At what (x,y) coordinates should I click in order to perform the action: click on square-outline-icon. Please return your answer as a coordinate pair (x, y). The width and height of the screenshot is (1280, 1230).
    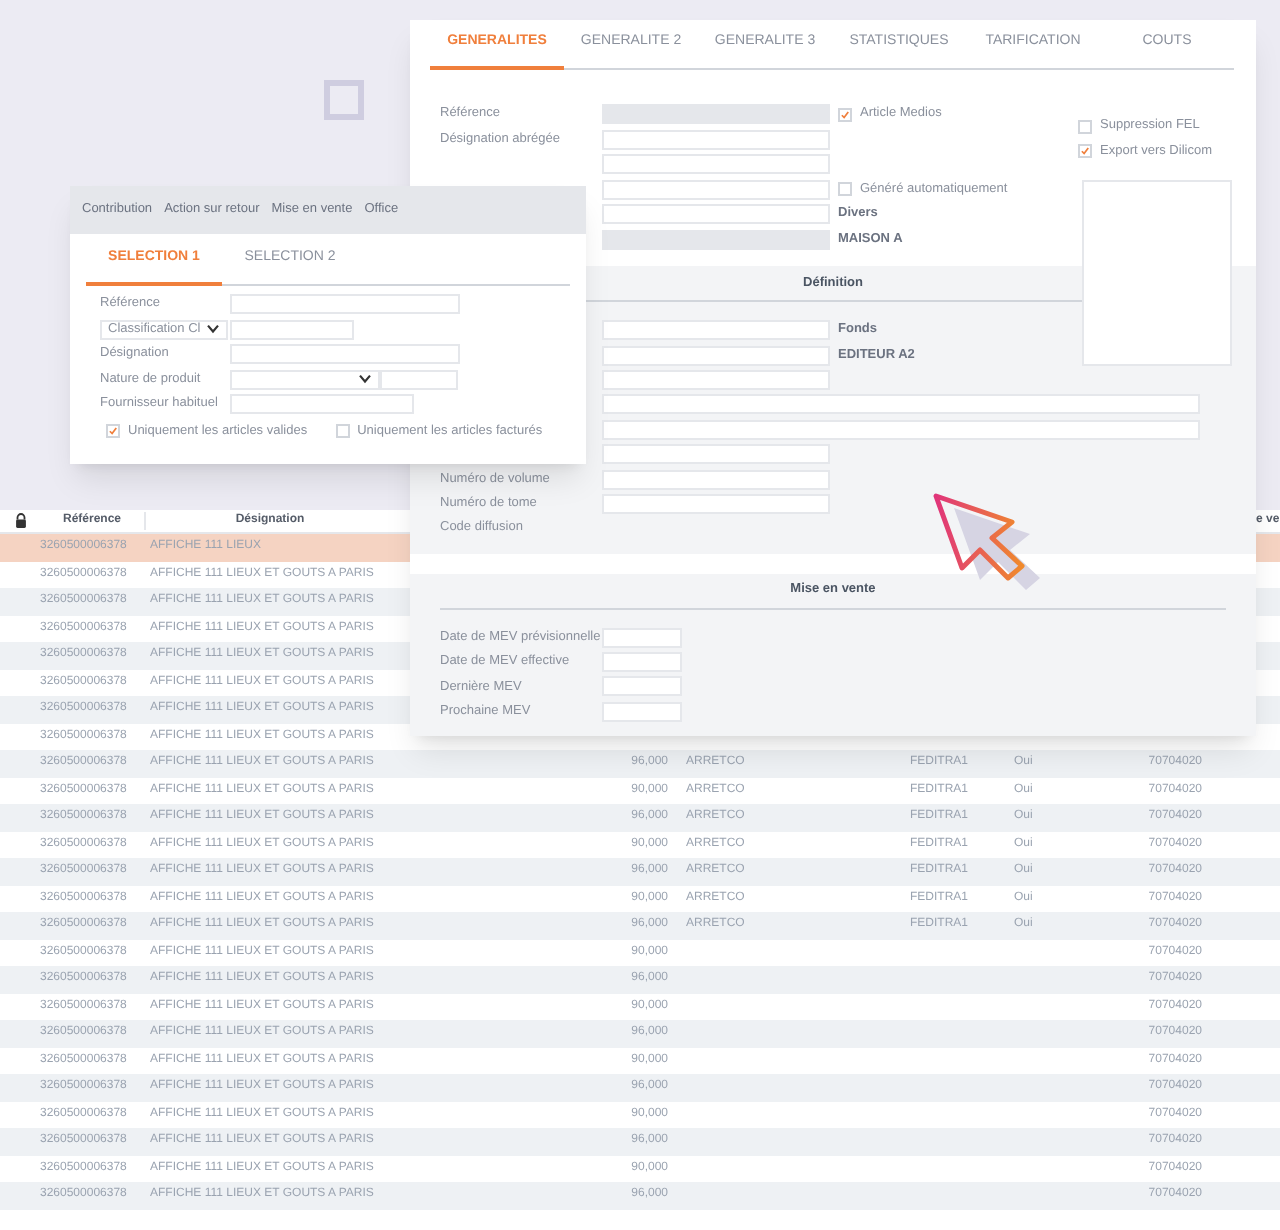
    Looking at the image, I should click on (344, 100).